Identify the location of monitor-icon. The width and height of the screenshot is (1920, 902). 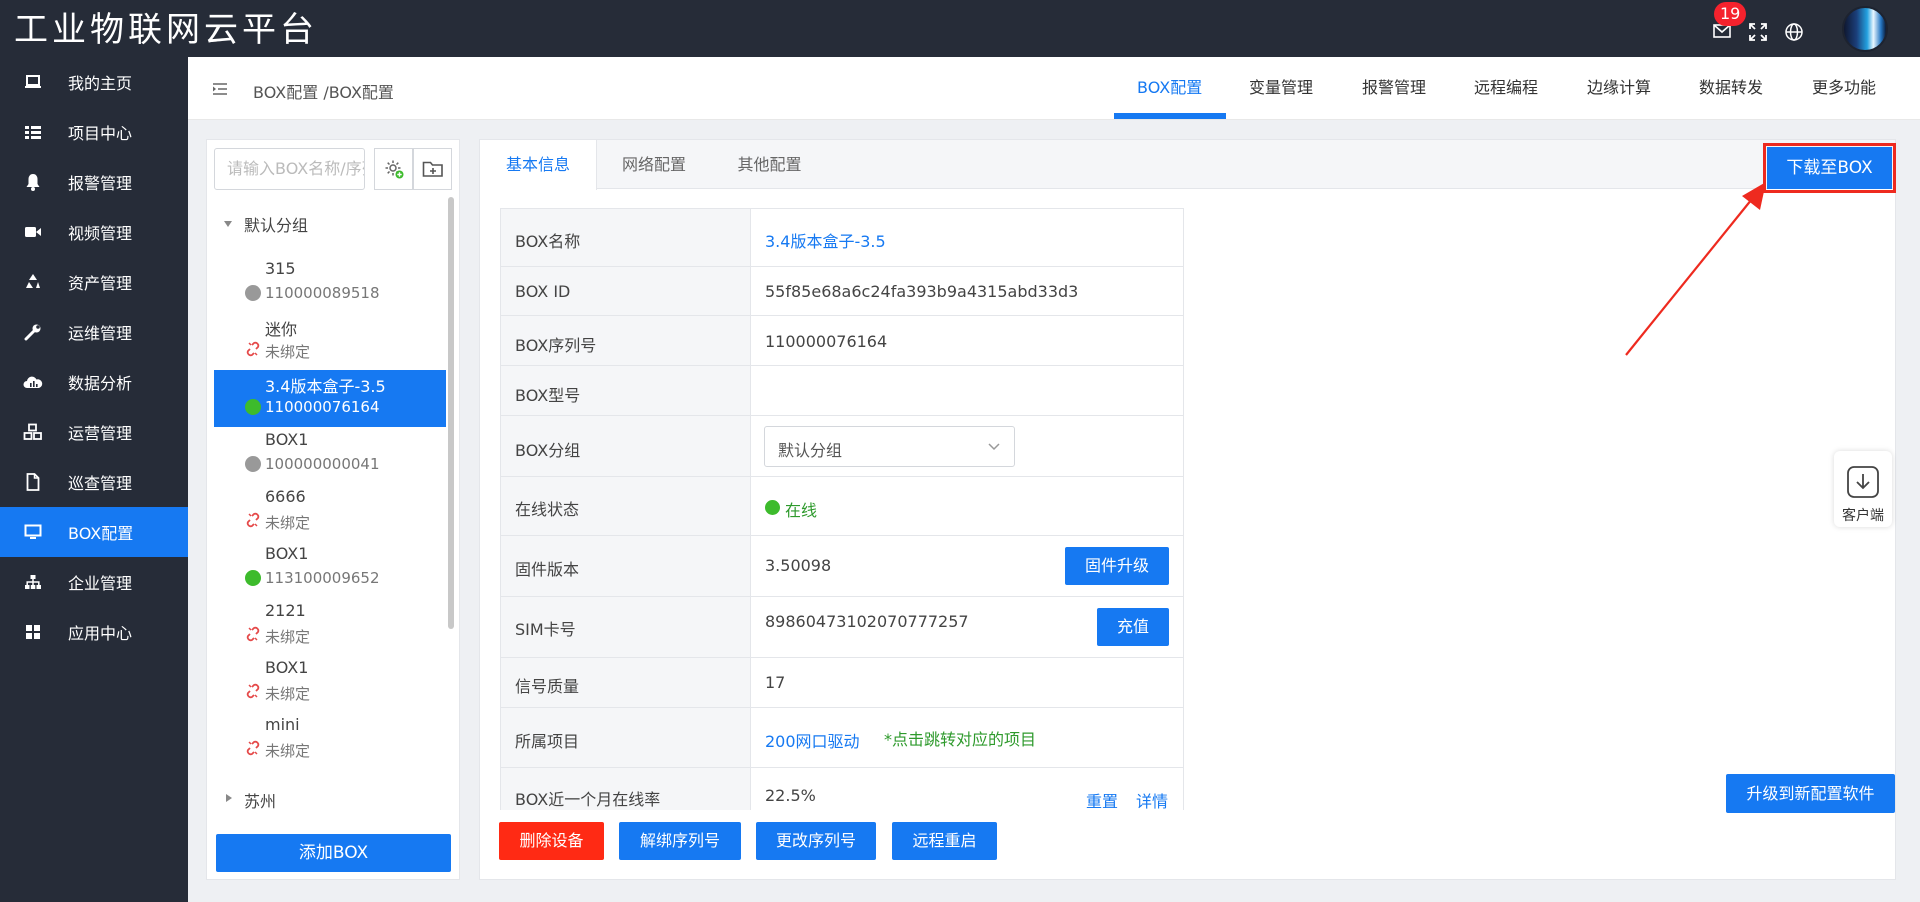
(33, 532).